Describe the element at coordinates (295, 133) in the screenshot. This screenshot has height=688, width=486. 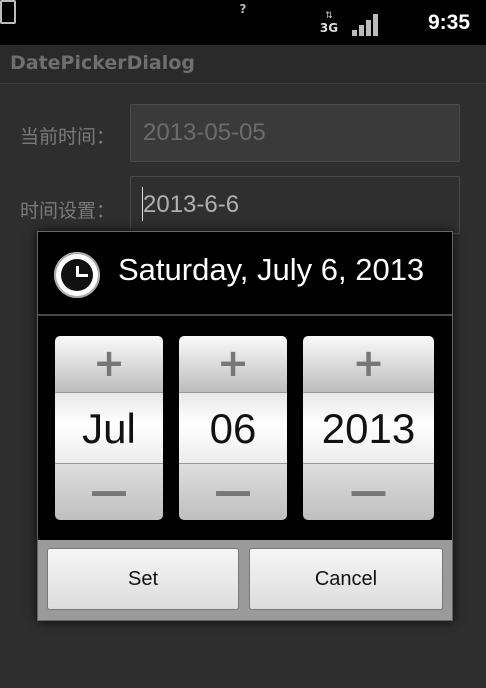
I see `current-time-field: 2013-05-05` at that location.